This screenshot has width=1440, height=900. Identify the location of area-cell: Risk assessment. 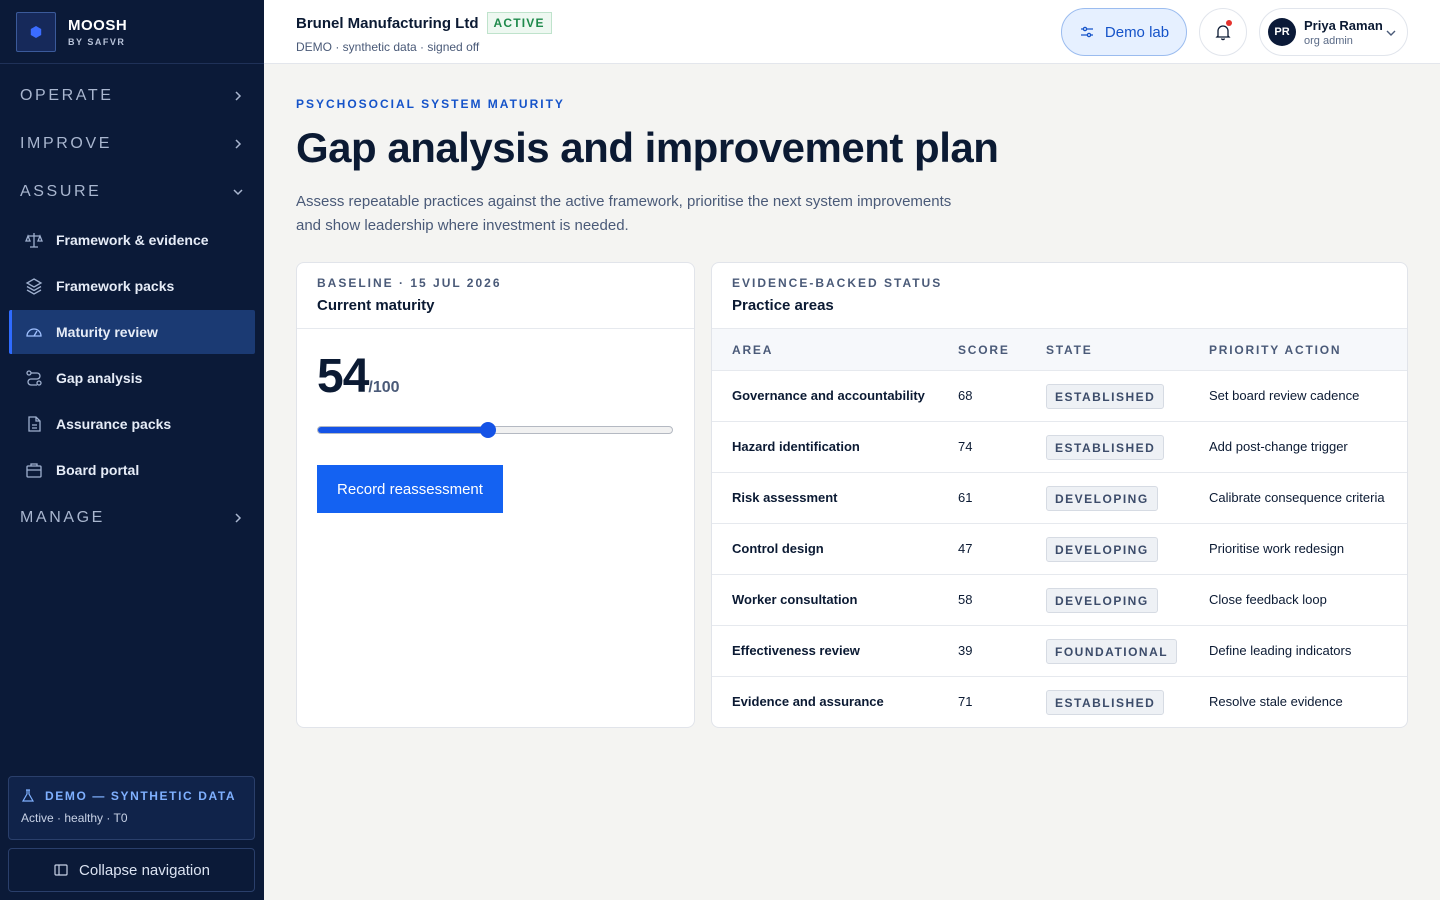
(785, 497).